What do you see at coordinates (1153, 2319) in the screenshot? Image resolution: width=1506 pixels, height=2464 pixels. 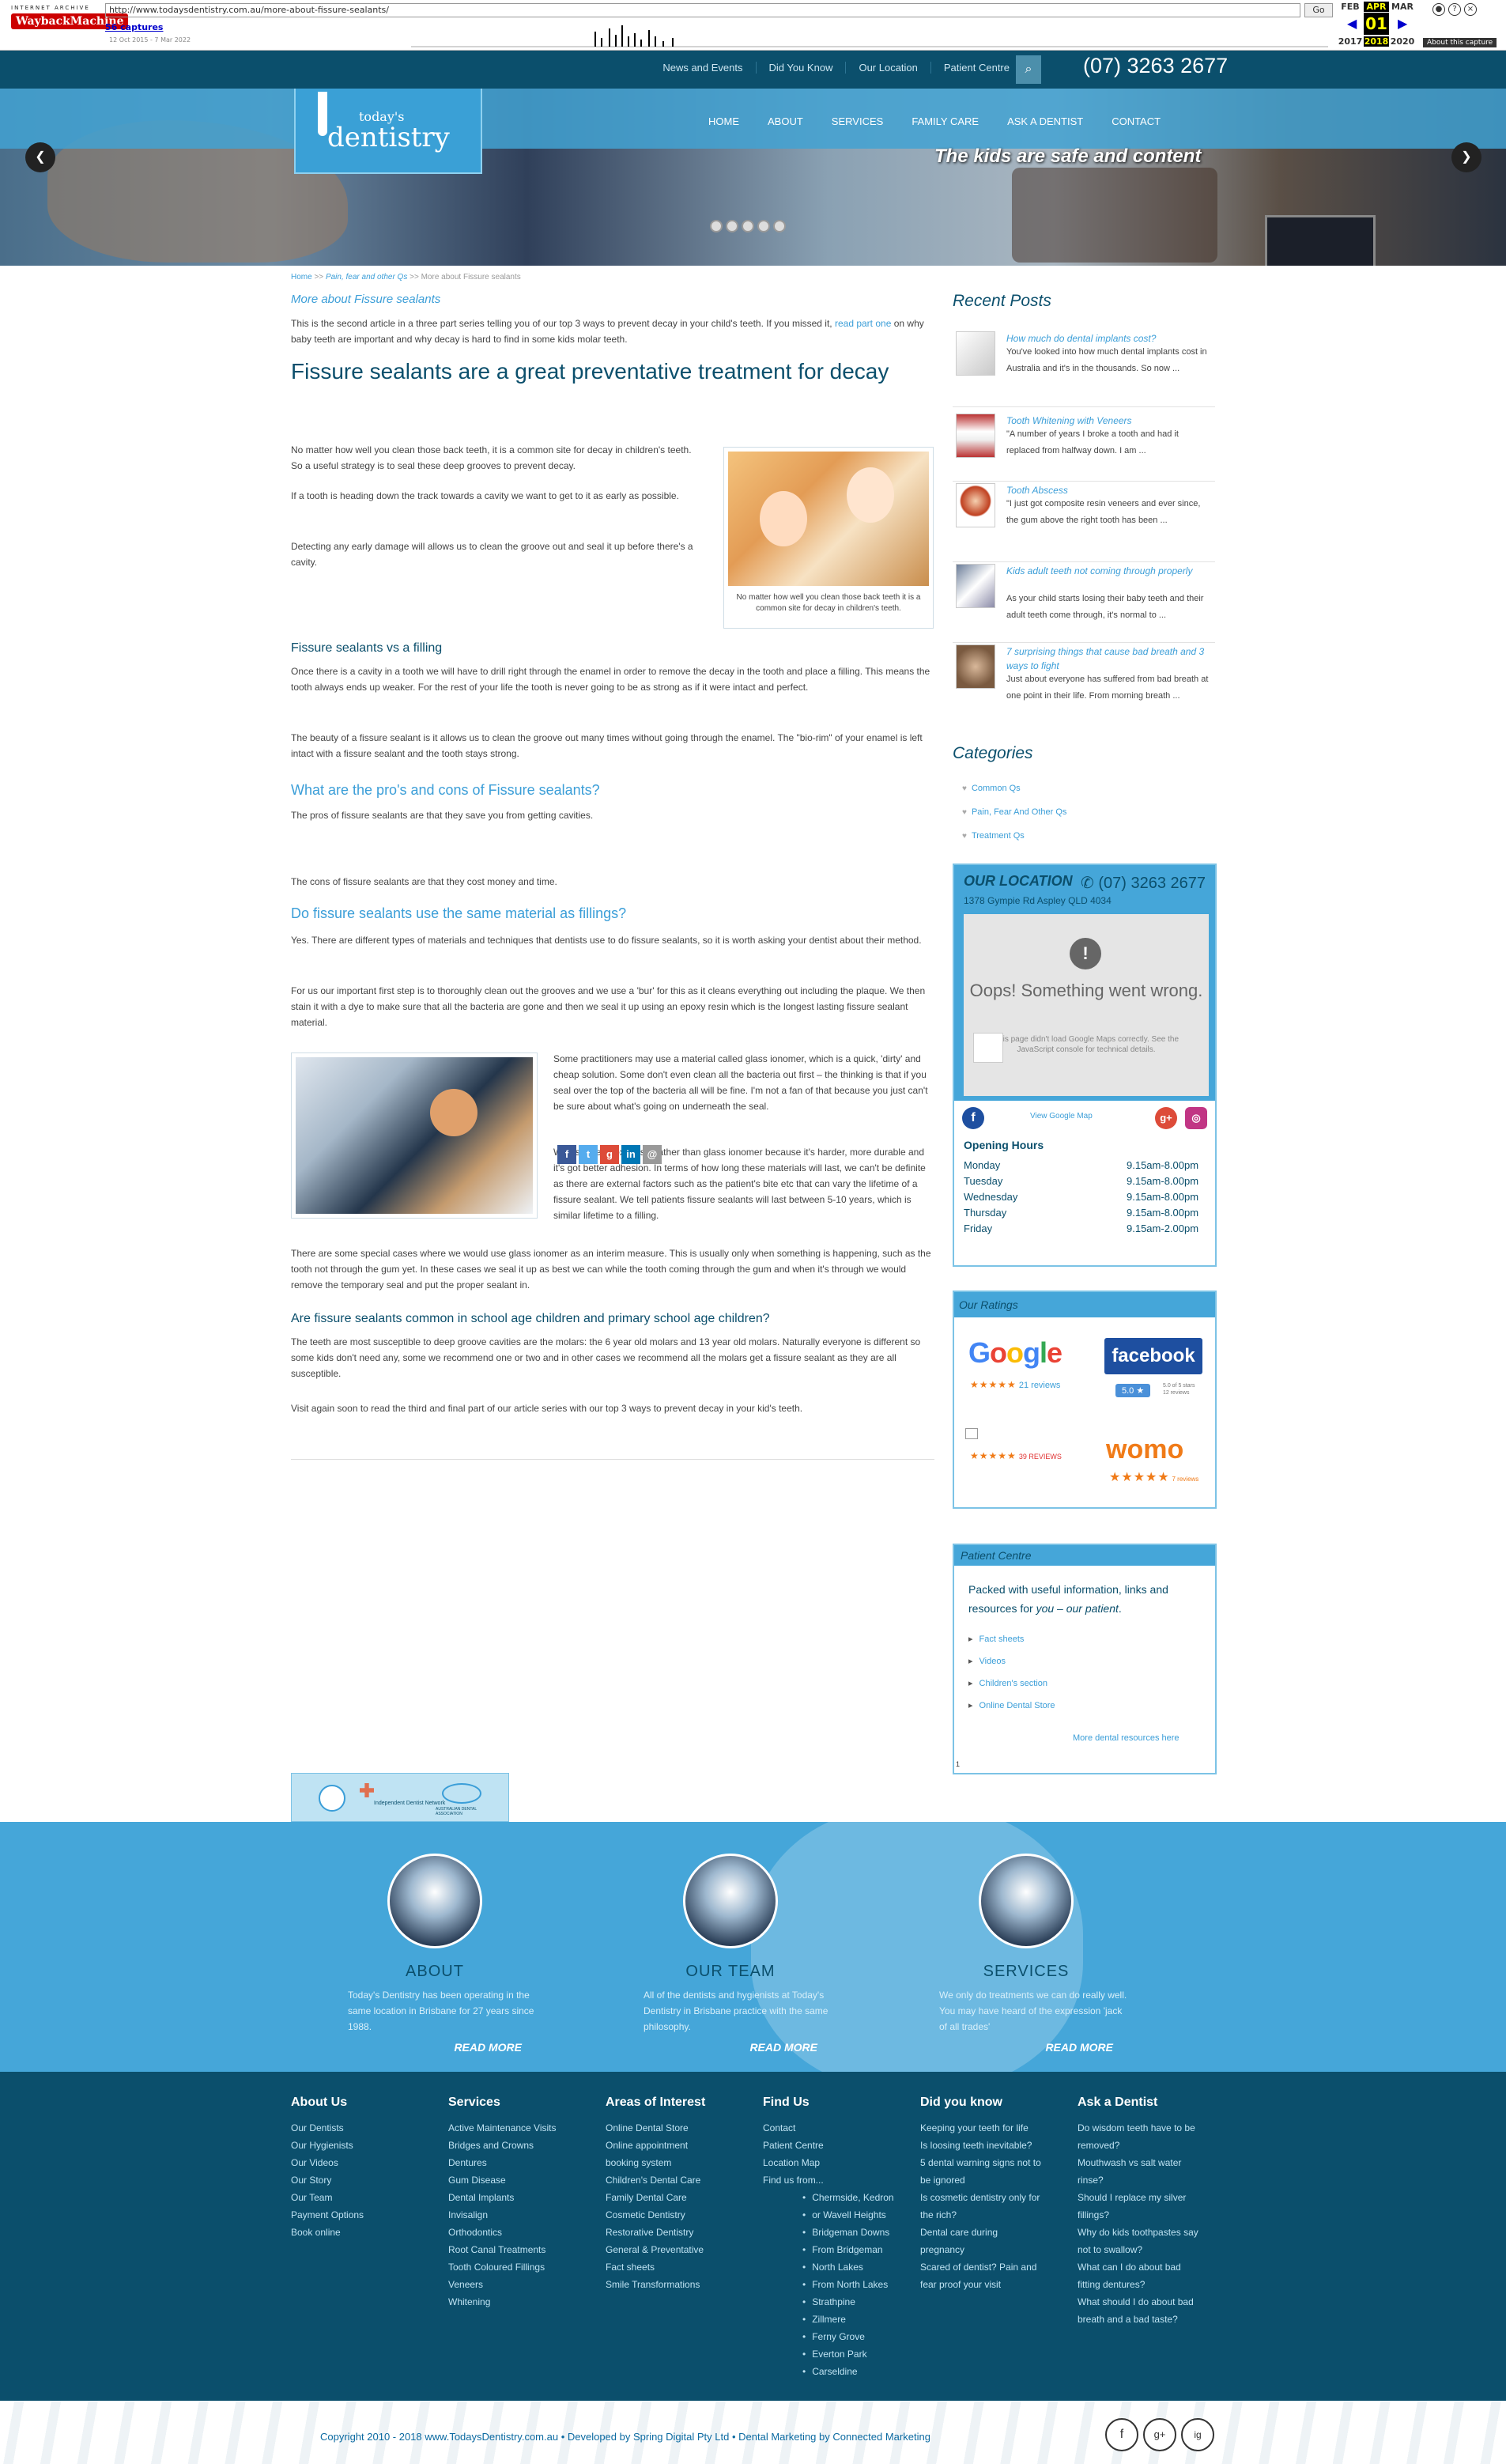 I see `footer-link: breath and a bad taste?` at bounding box center [1153, 2319].